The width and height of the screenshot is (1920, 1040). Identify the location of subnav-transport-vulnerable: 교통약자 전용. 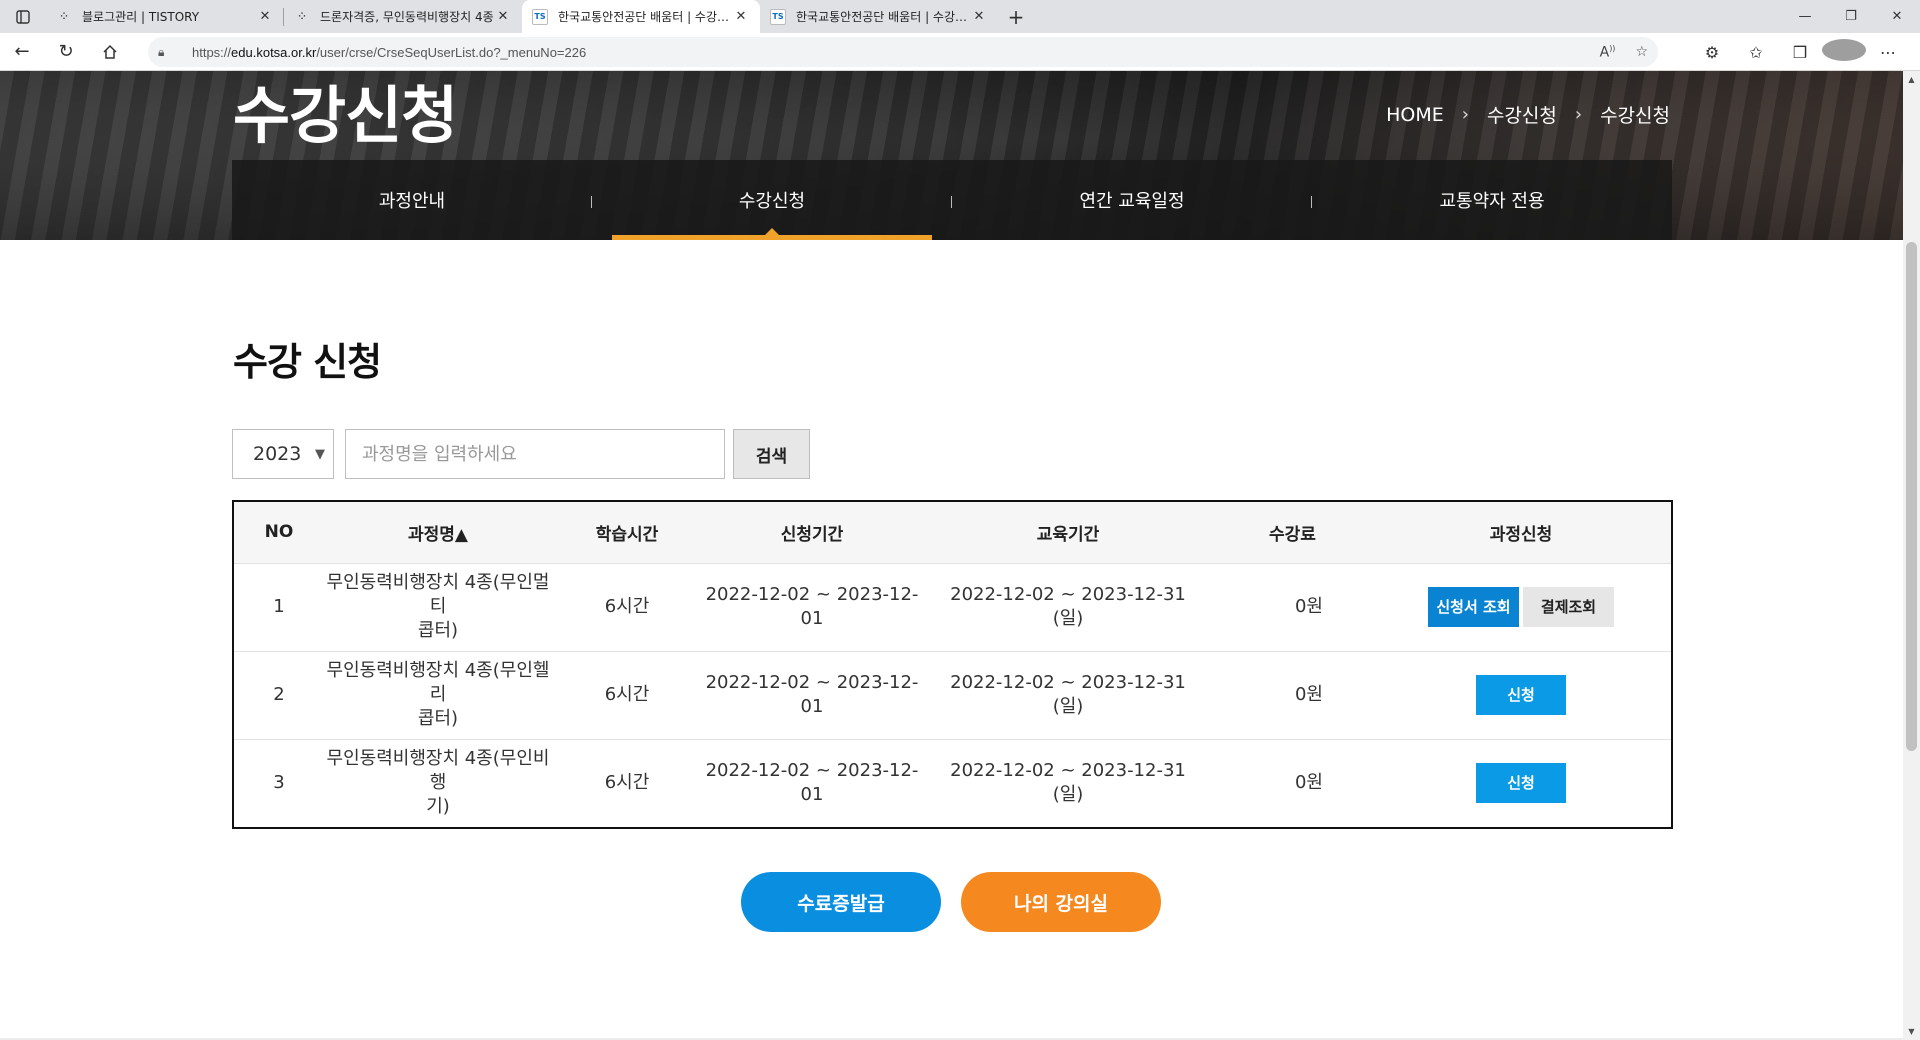
(1492, 200).